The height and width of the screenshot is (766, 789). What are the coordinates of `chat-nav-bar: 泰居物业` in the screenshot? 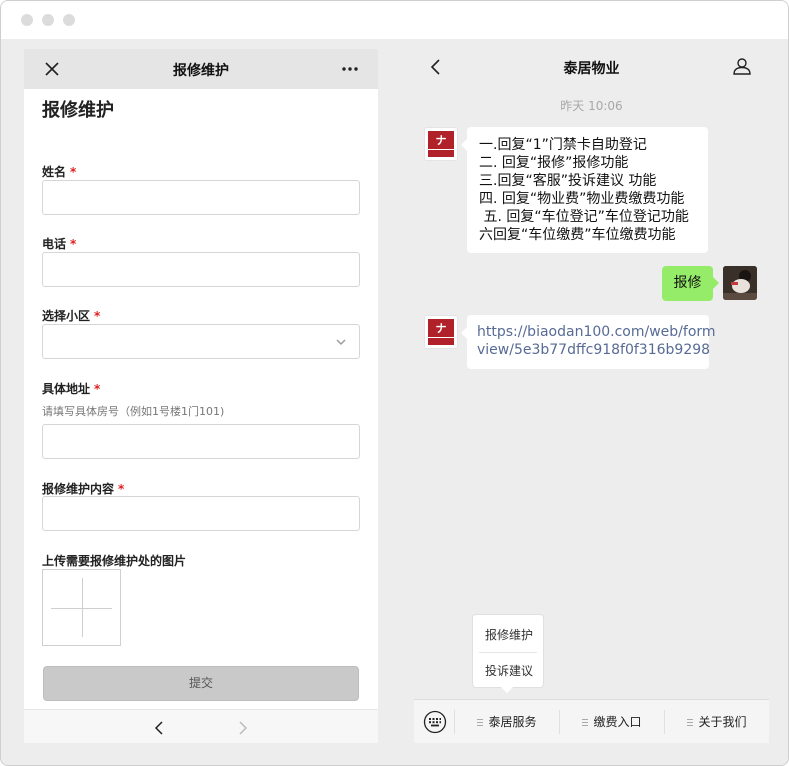 It's located at (591, 67).